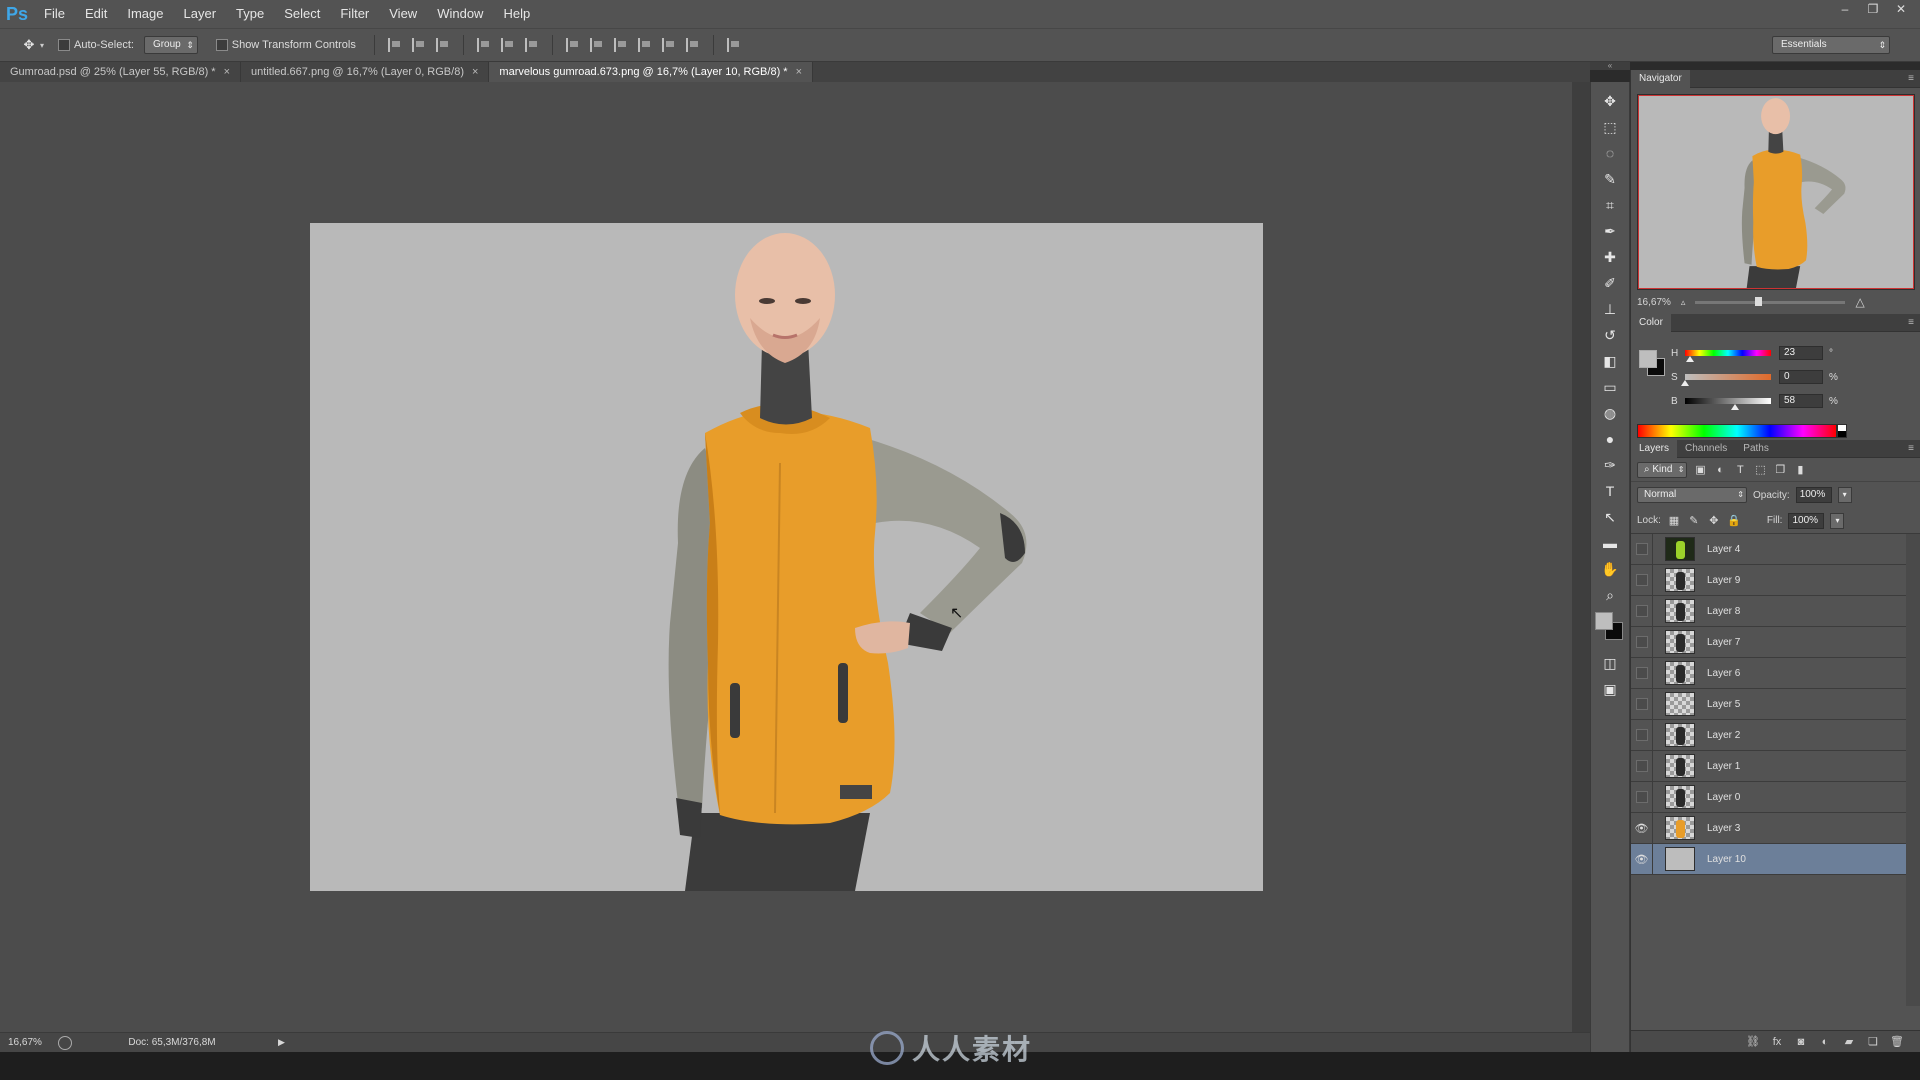 The width and height of the screenshot is (1920, 1080). What do you see at coordinates (1723, 673) in the screenshot?
I see `layer-name: Layer 6` at bounding box center [1723, 673].